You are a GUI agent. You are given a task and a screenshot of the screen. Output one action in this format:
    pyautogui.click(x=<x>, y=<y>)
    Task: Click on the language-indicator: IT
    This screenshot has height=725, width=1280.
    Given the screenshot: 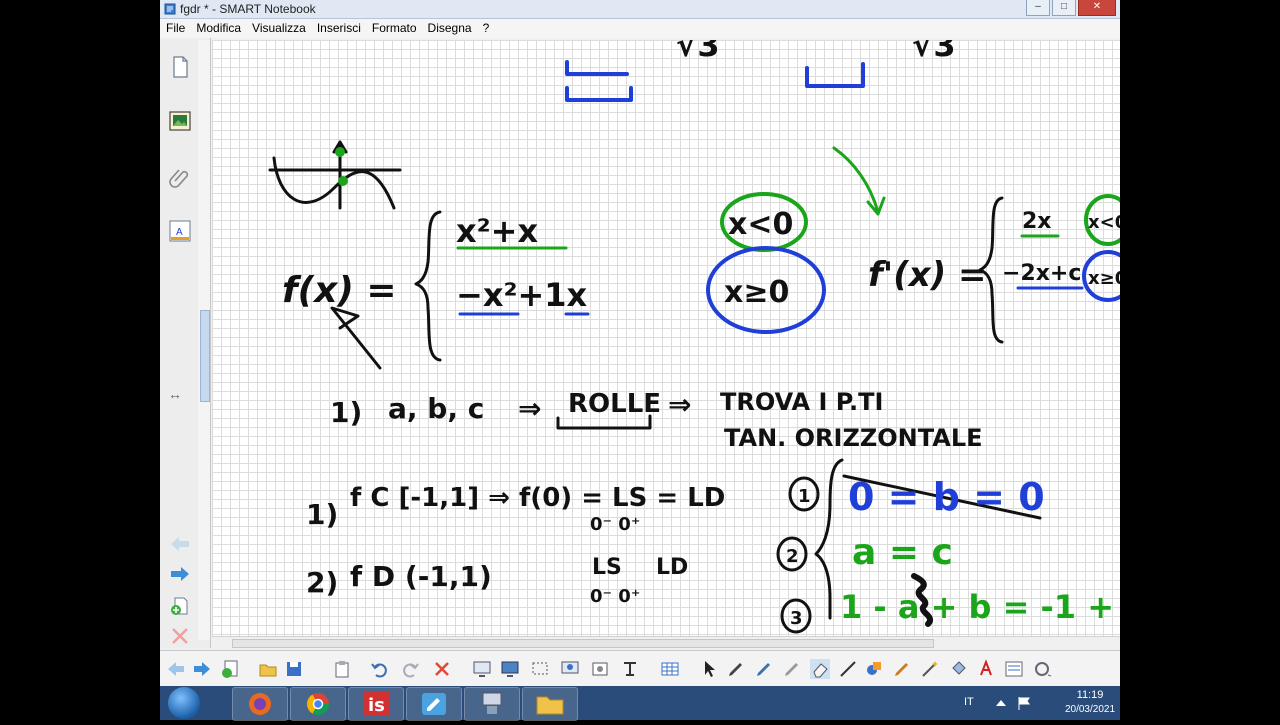 What is the action you would take?
    pyautogui.click(x=969, y=702)
    